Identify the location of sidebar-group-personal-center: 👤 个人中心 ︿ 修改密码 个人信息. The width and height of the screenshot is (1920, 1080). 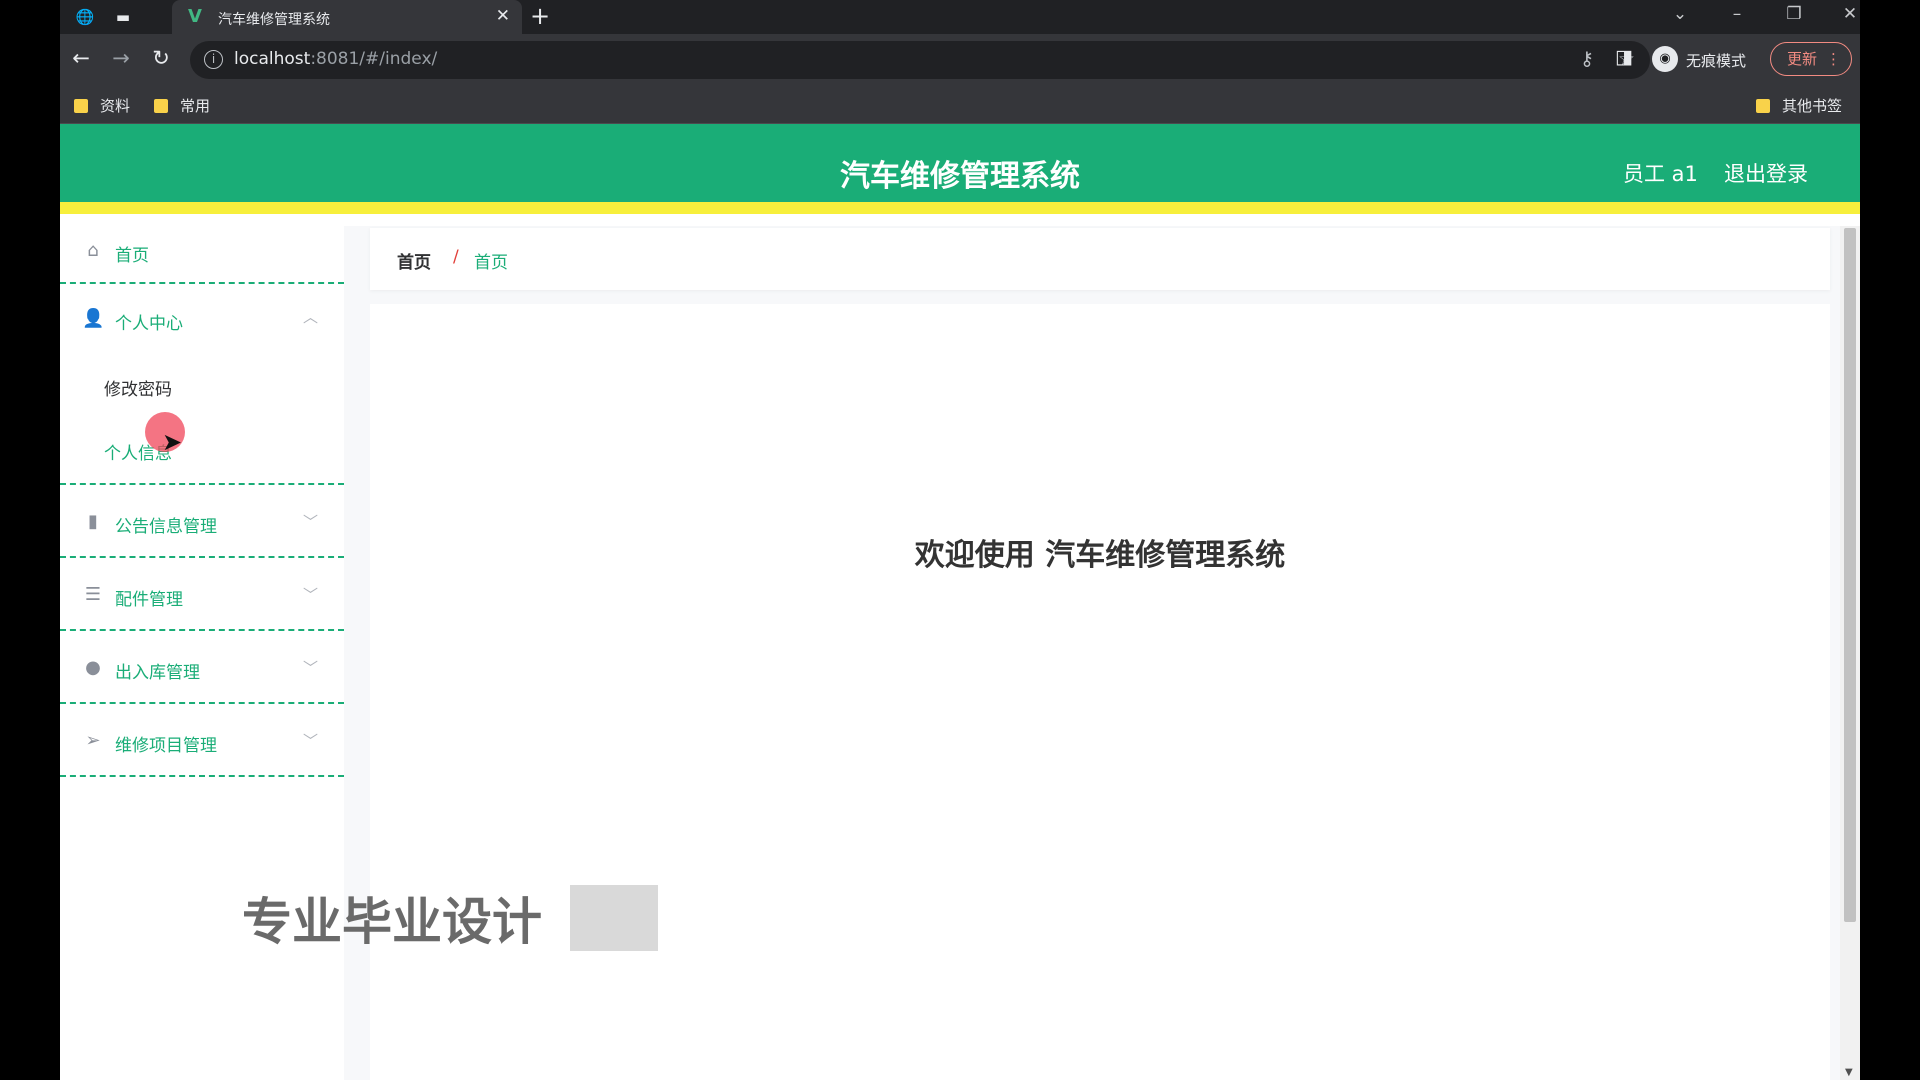
(202, 384).